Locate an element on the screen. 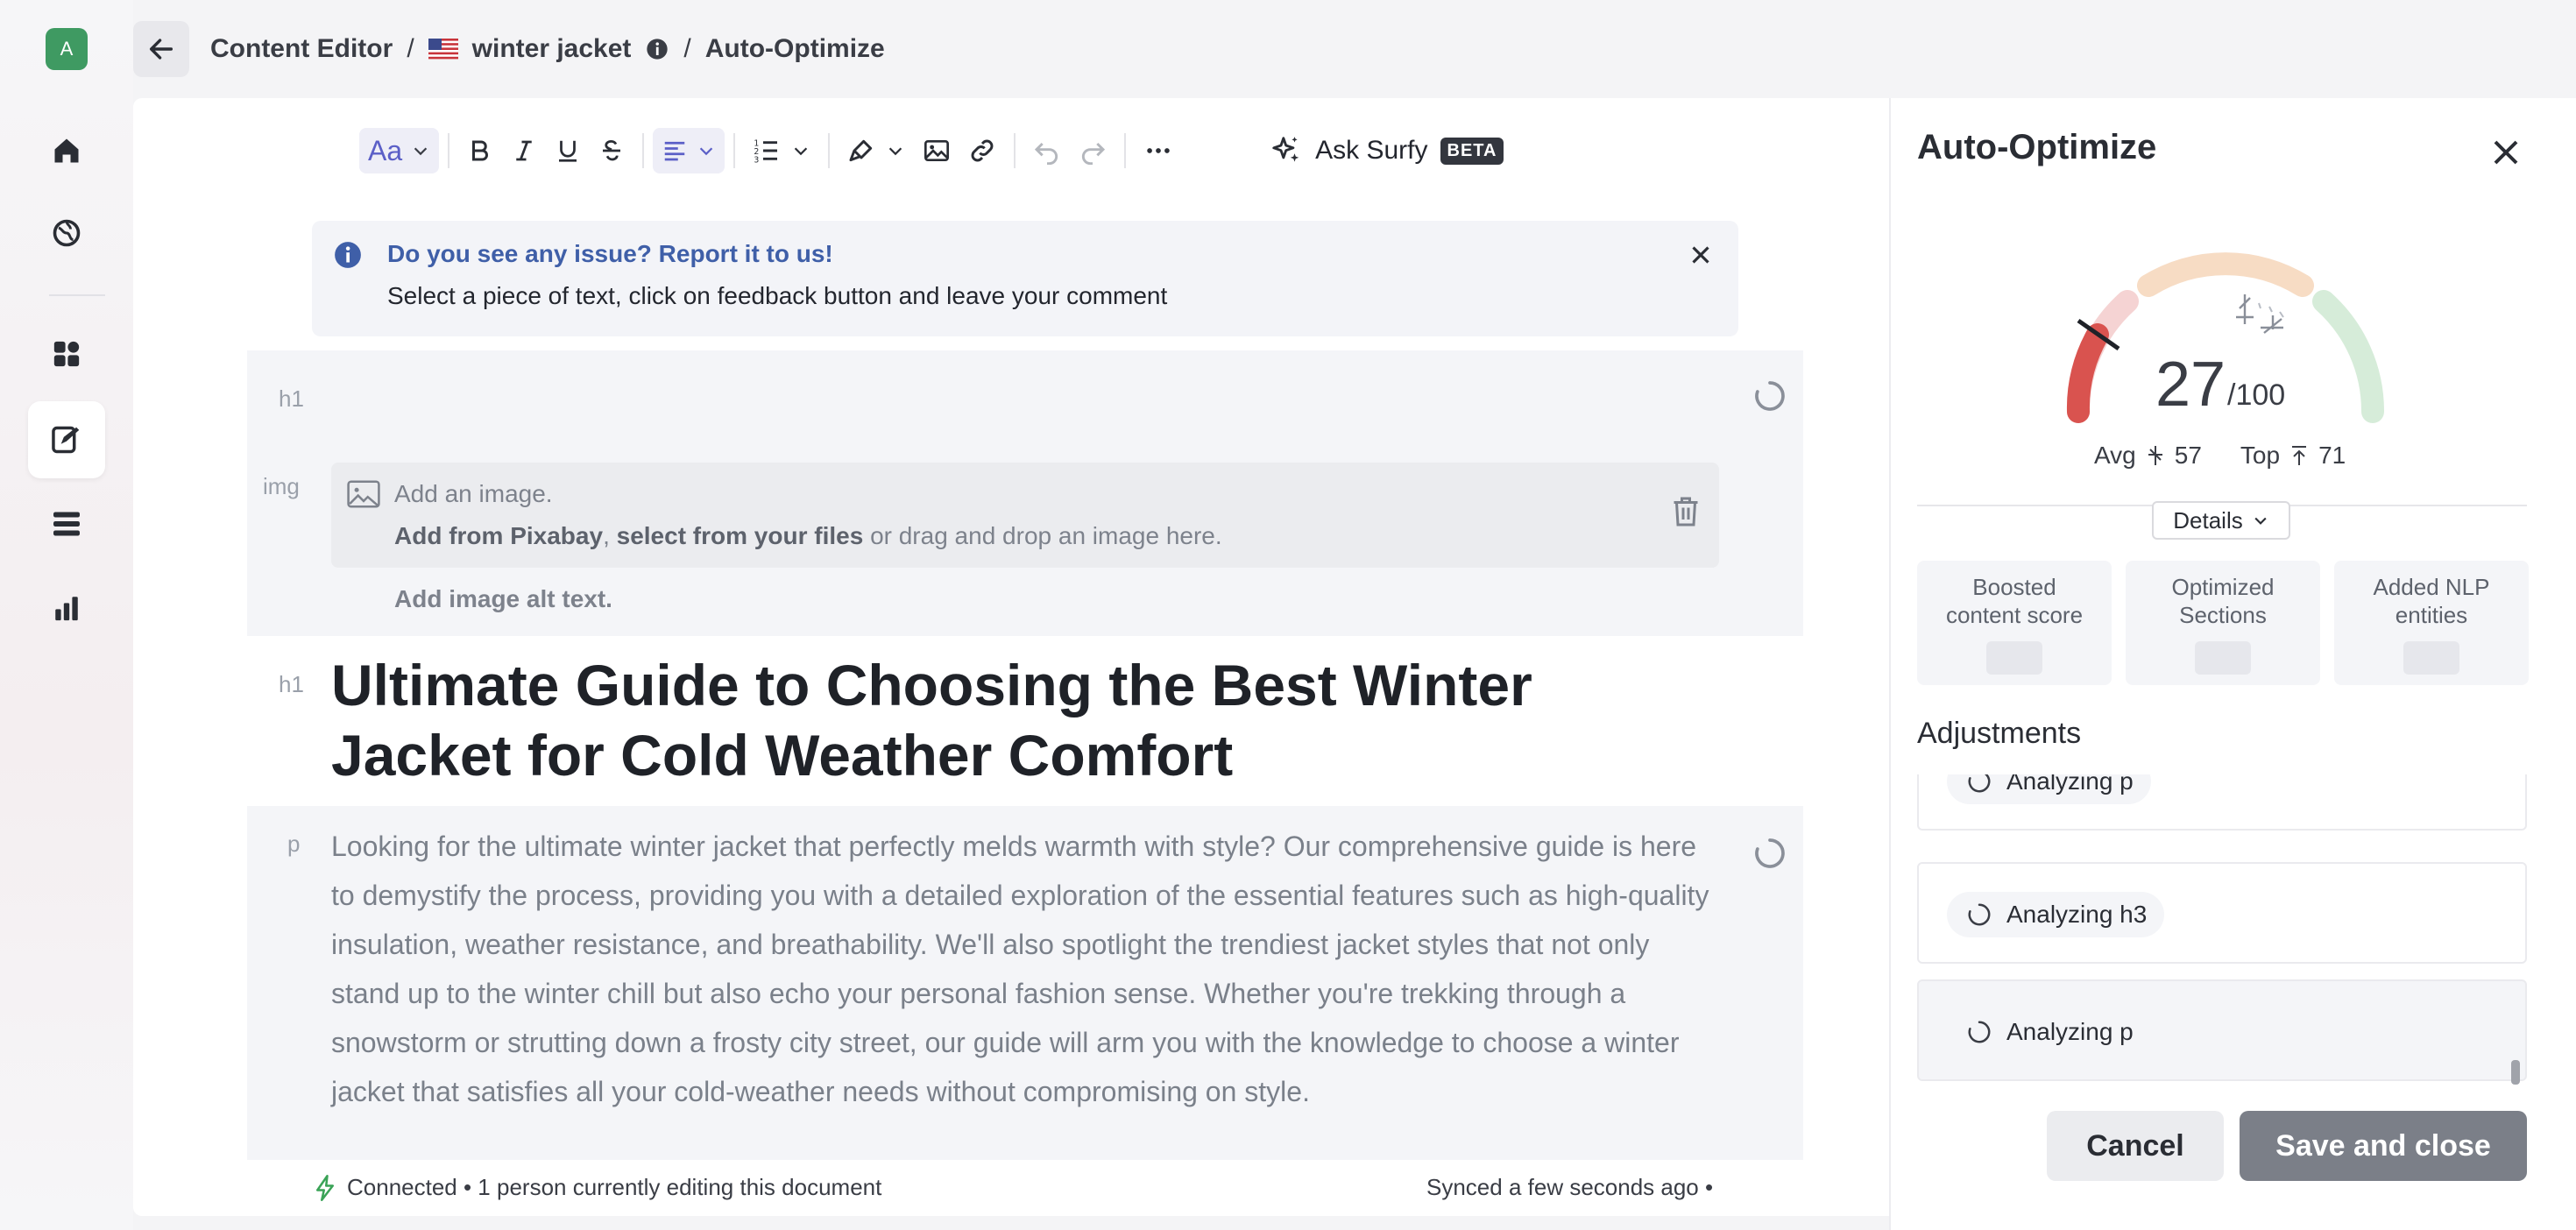 Image resolution: width=2576 pixels, height=1230 pixels. insert-link-button is located at coordinates (982, 150).